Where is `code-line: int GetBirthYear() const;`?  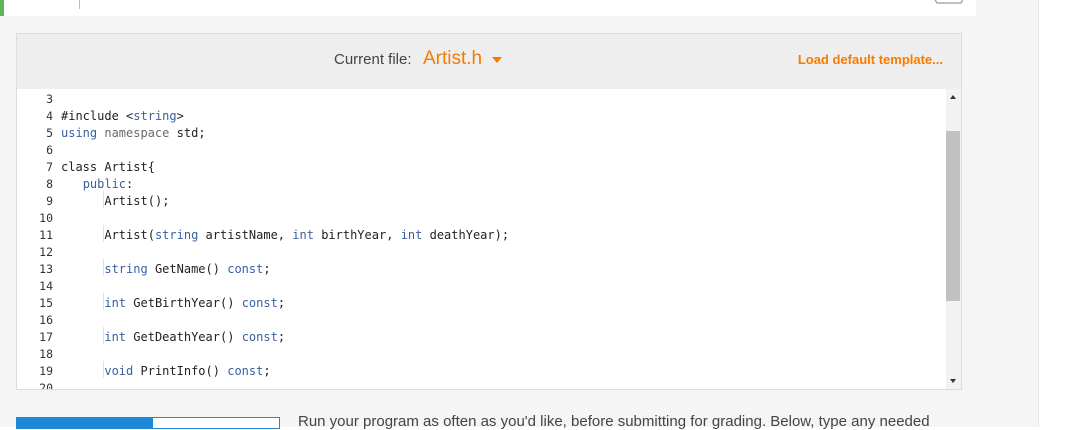
code-line: int GetBirthYear() const; is located at coordinates (173, 303).